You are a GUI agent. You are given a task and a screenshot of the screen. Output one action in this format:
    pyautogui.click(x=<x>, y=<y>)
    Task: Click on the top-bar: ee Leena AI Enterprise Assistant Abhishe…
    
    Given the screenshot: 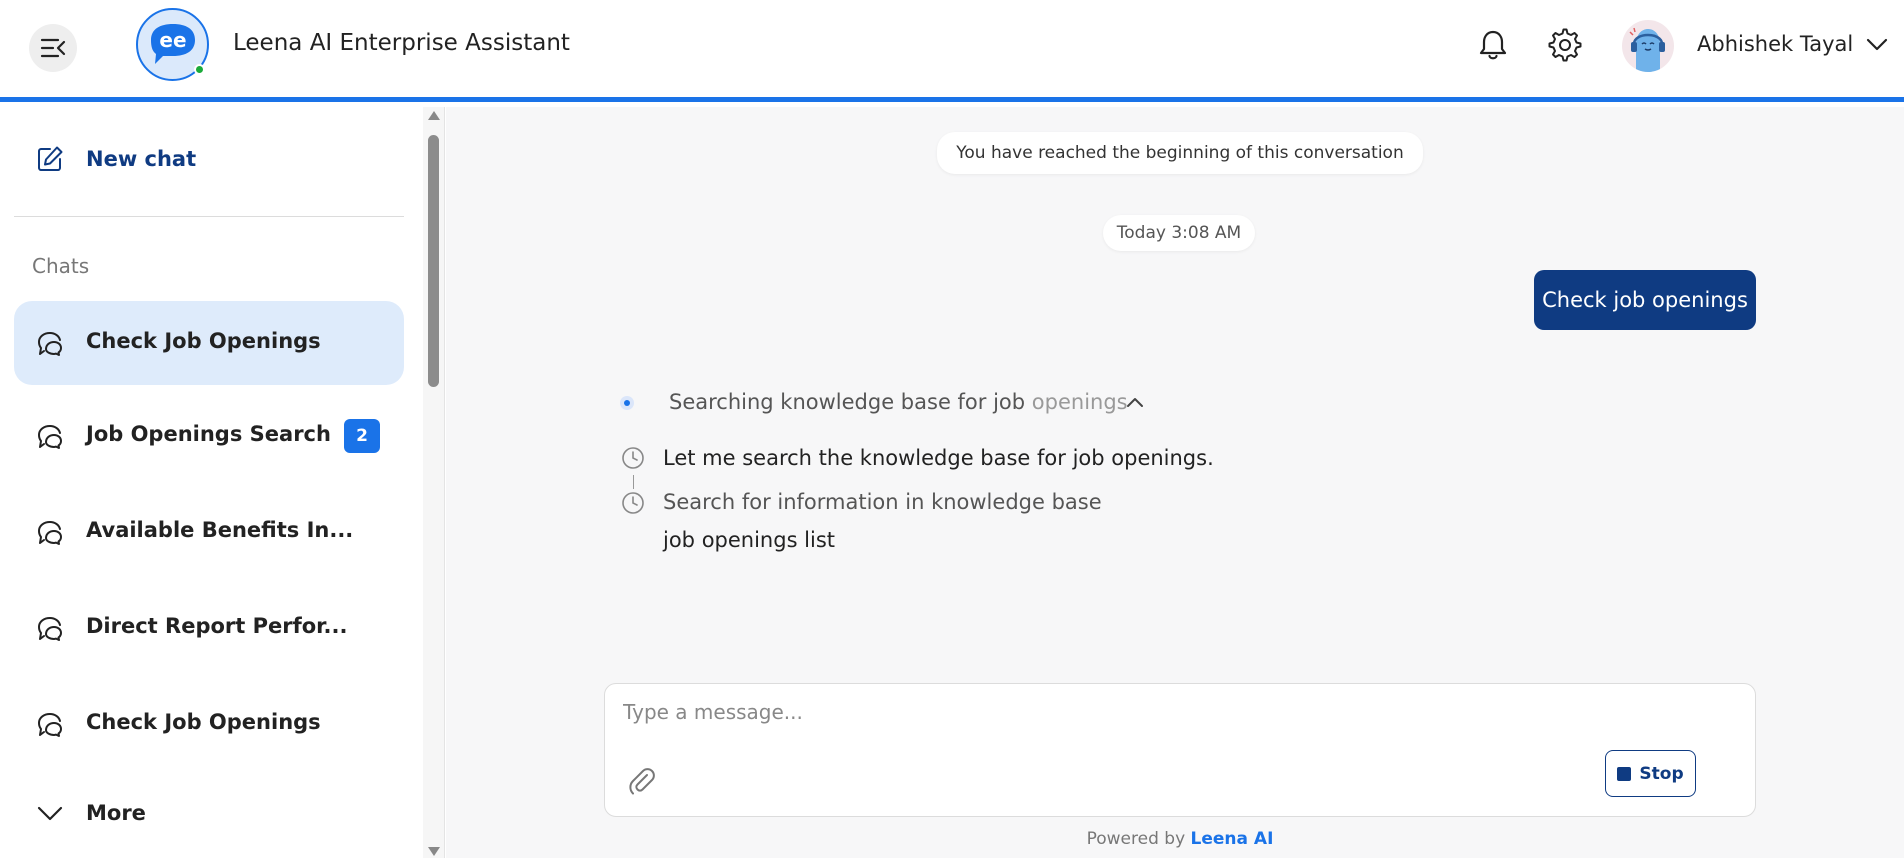 What is the action you would take?
    pyautogui.click(x=952, y=51)
    